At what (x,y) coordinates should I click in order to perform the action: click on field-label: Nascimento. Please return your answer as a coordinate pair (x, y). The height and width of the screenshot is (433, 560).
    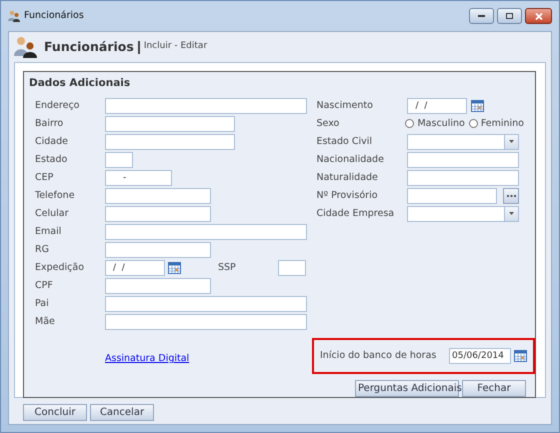
    Looking at the image, I should click on (345, 105).